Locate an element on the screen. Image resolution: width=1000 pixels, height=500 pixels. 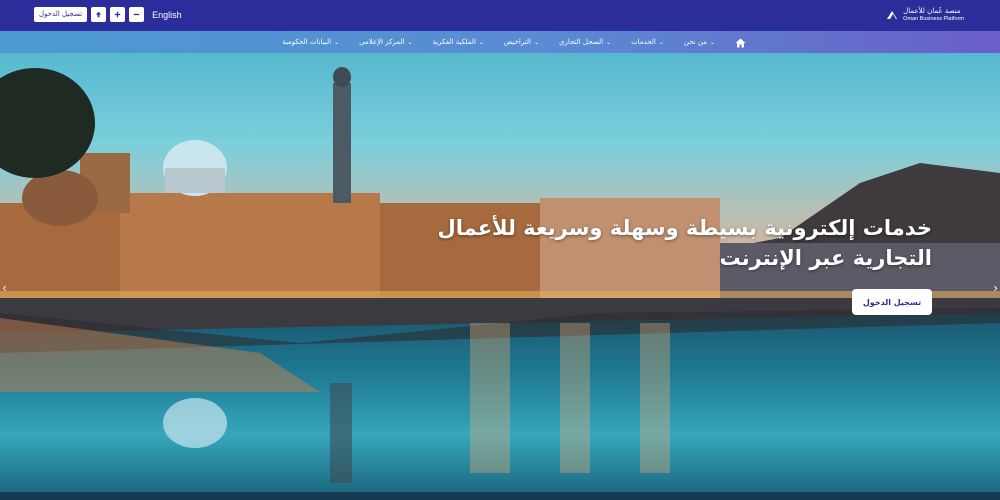
hero-login-button: تسجيل الدخول is located at coordinates (892, 302).